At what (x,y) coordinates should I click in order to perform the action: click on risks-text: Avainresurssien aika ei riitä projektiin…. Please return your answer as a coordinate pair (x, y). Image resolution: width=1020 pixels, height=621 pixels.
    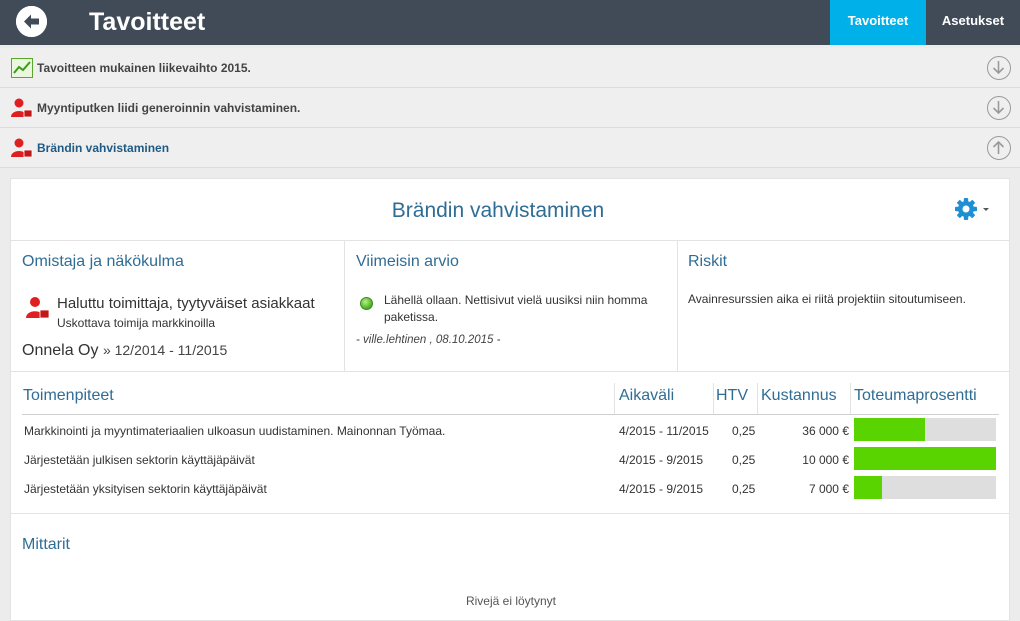
    Looking at the image, I should click on (827, 299).